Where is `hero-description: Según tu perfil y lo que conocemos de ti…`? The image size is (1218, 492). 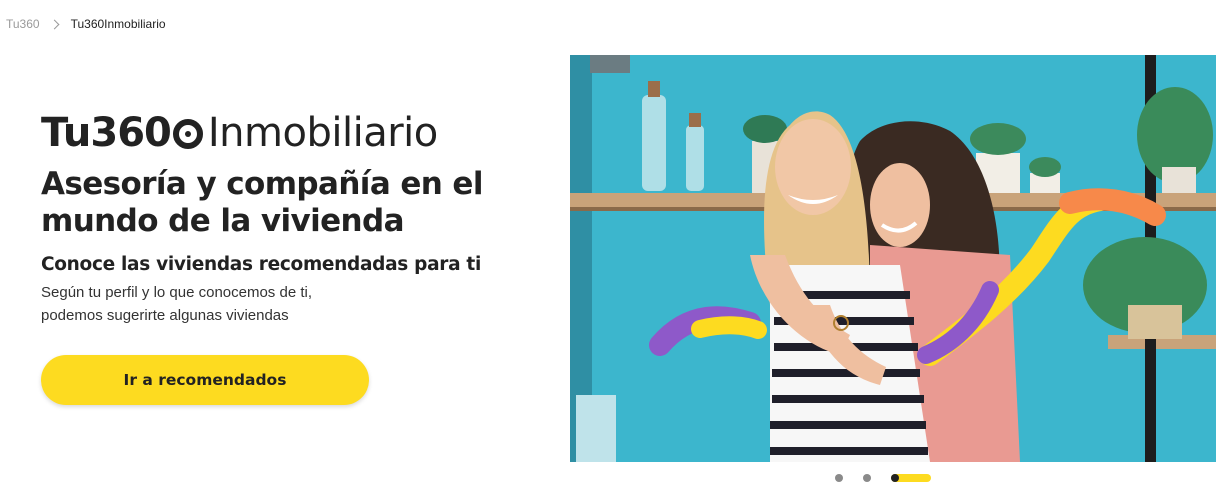 hero-description: Según tu perfil y lo que conocemos de ti… is located at coordinates (291, 304).